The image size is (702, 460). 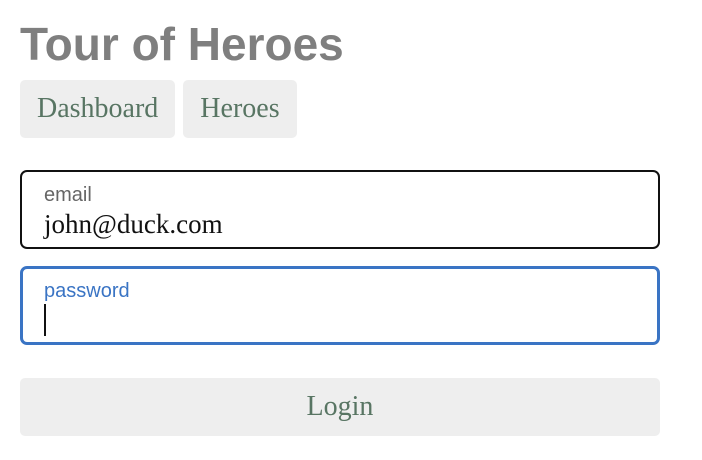 I want to click on email-input-value: john@duck.com, so click(x=133, y=224).